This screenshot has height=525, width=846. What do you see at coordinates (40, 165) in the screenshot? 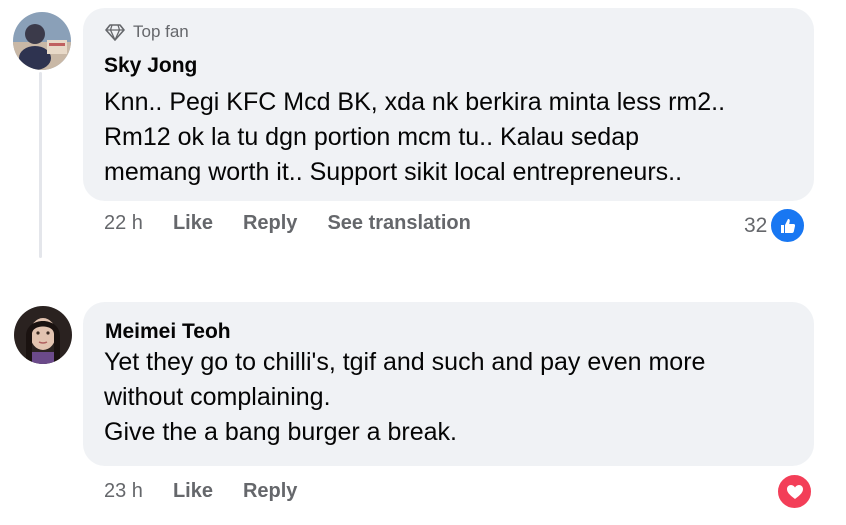
I see `thread-line` at bounding box center [40, 165].